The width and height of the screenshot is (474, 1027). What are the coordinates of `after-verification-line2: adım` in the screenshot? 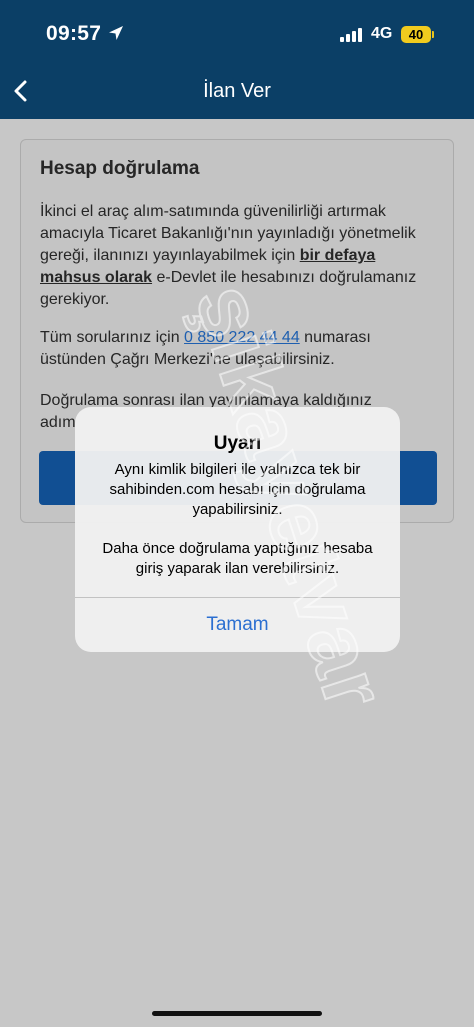 It's located at (58, 422).